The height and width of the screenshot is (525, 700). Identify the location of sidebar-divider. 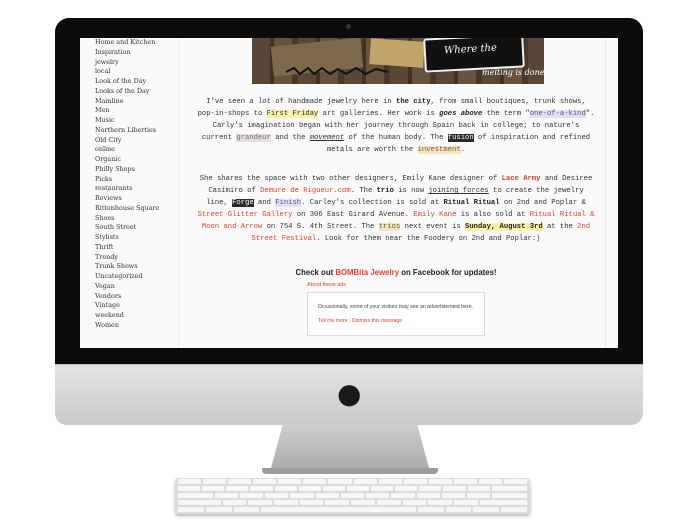
(178, 193).